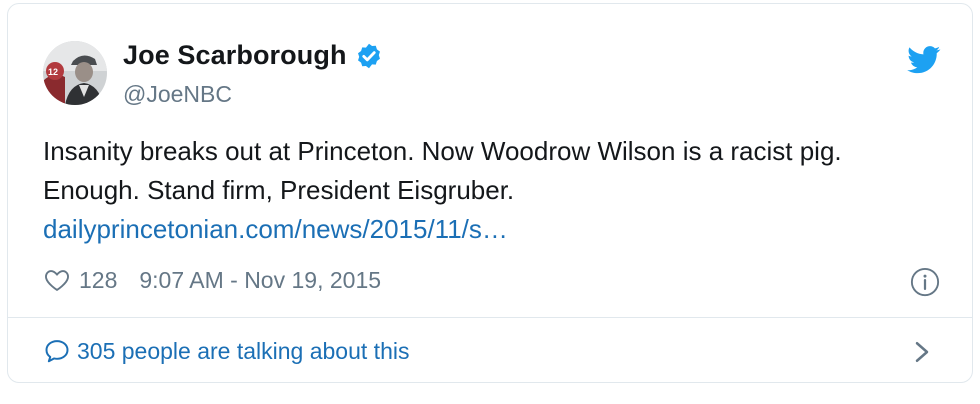  Describe the element at coordinates (924, 60) in the screenshot. I see `twitter-bird-icon` at that location.